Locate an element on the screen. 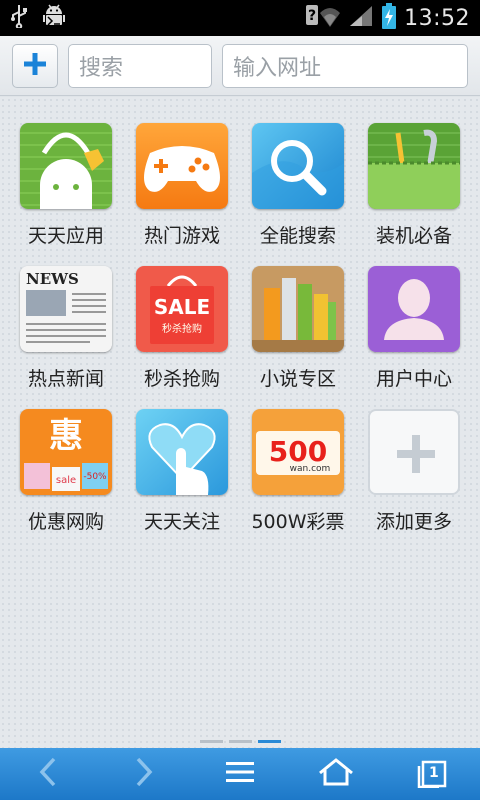 The height and width of the screenshot is (800, 480). tile-user-center: 用户中心 is located at coordinates (414, 328).